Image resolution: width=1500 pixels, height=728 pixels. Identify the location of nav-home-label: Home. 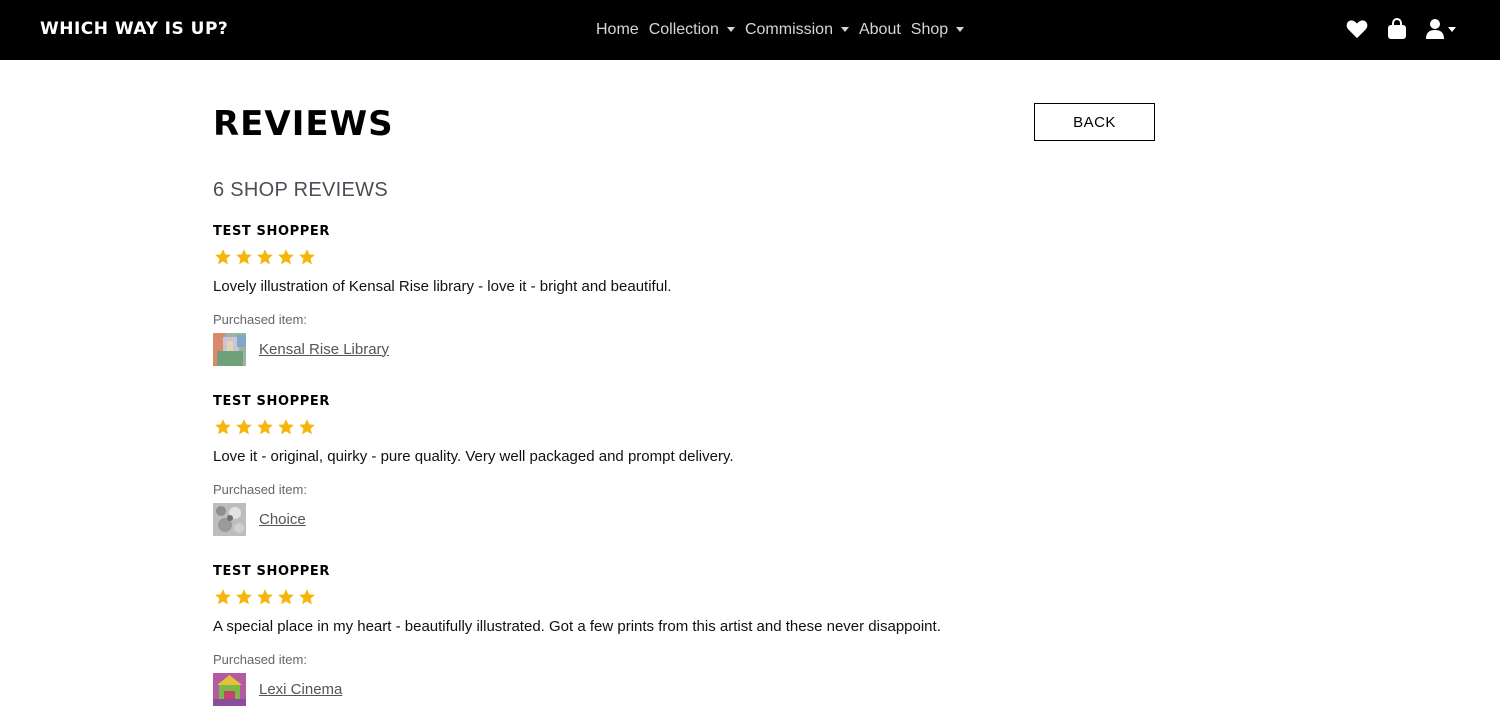
(617, 29).